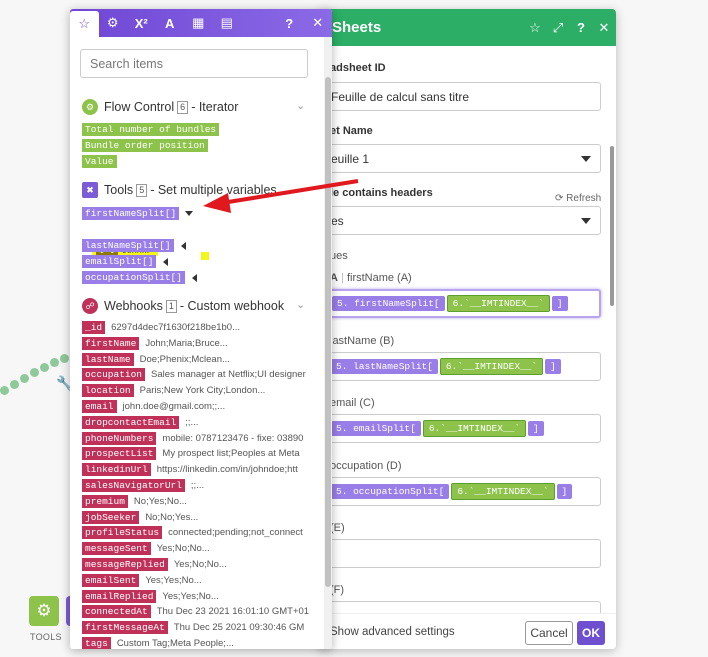 The height and width of the screenshot is (657, 708). I want to click on webhook-key: connectedAt, so click(116, 612).